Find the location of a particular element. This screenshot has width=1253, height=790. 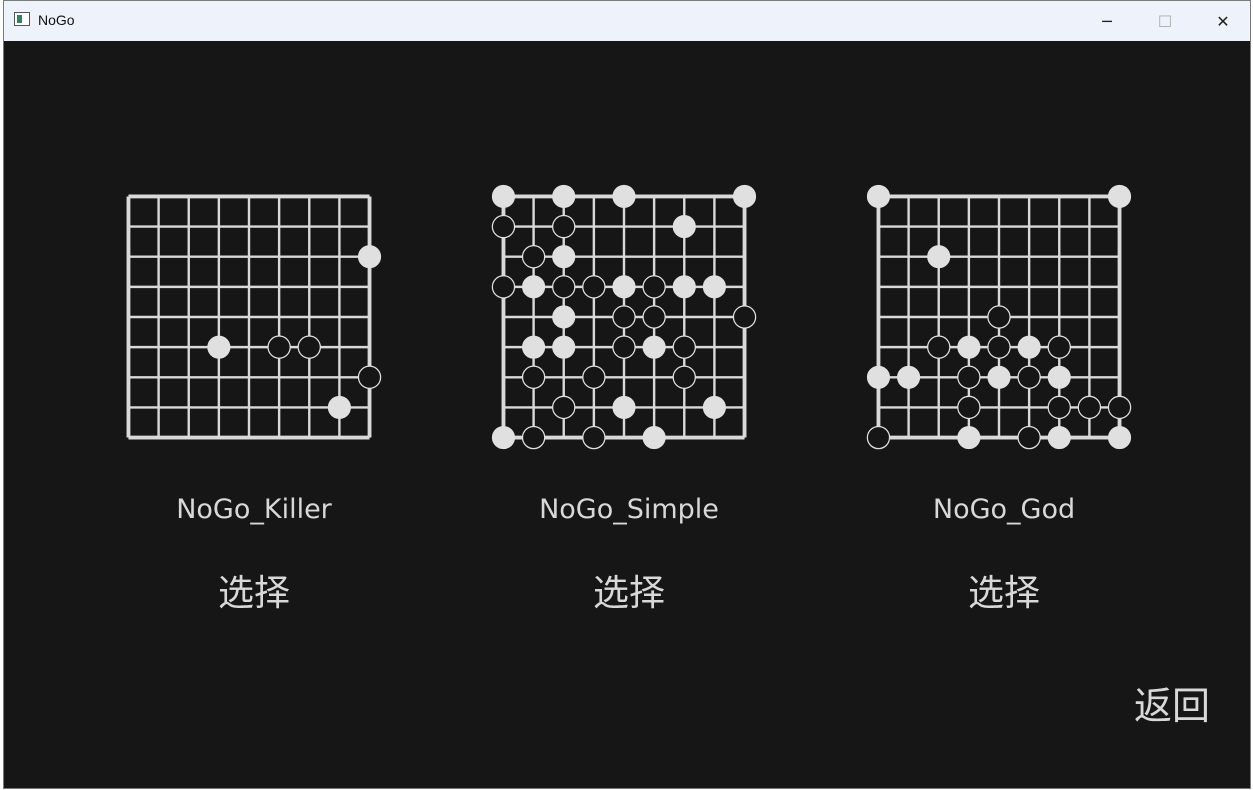

back-button: 返回 is located at coordinates (1172, 706).